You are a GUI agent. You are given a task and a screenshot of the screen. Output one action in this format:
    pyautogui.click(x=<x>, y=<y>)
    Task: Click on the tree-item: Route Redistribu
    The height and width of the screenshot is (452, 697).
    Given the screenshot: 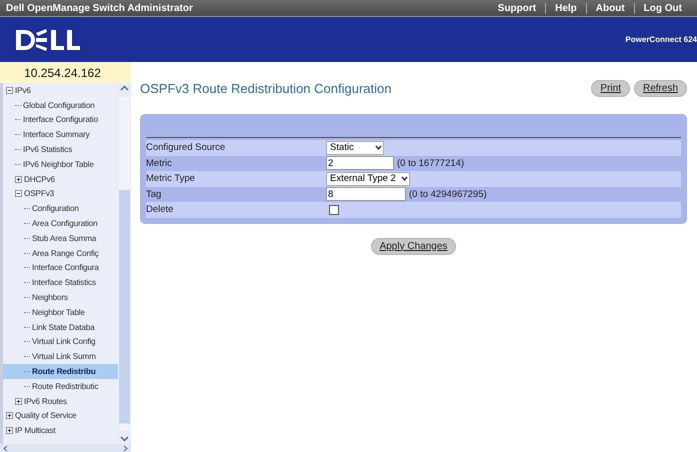 What is the action you would take?
    pyautogui.click(x=64, y=371)
    